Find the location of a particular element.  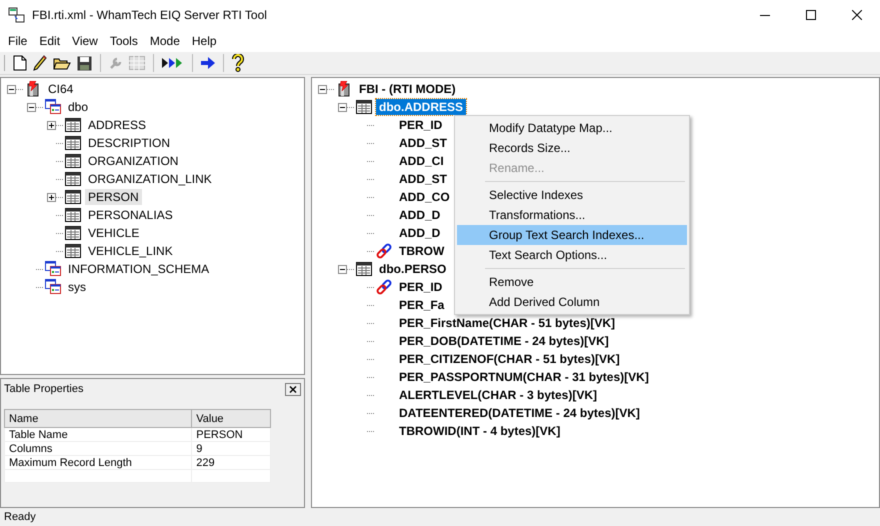

tree-item: sys is located at coordinates (77, 287).